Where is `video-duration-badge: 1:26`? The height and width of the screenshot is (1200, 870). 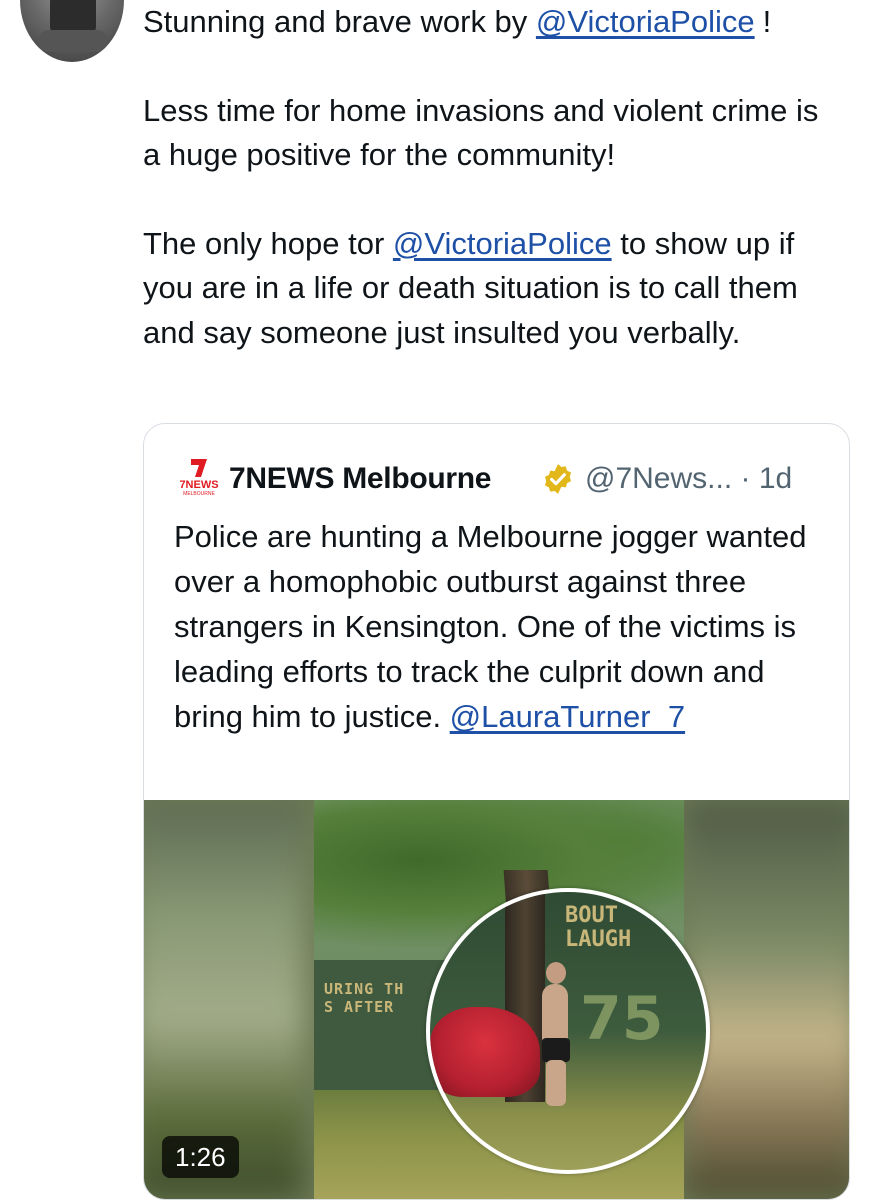
video-duration-badge: 1:26 is located at coordinates (200, 1157).